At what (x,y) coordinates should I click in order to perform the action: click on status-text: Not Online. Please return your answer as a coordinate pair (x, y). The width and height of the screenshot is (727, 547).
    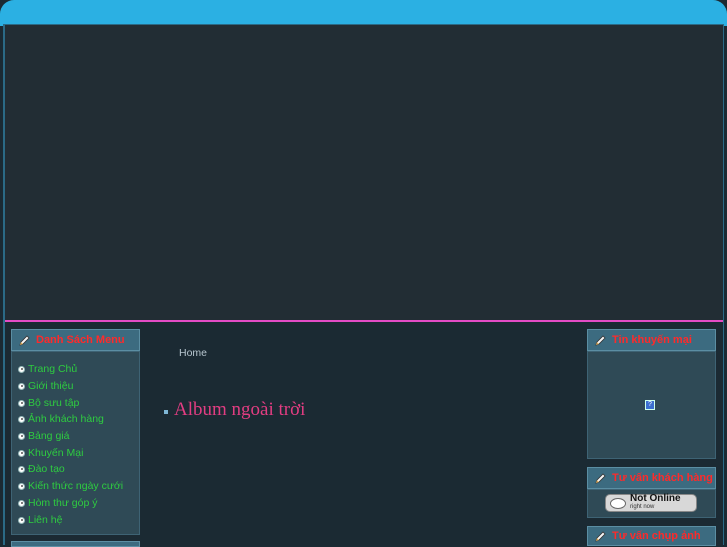
    Looking at the image, I should click on (655, 498).